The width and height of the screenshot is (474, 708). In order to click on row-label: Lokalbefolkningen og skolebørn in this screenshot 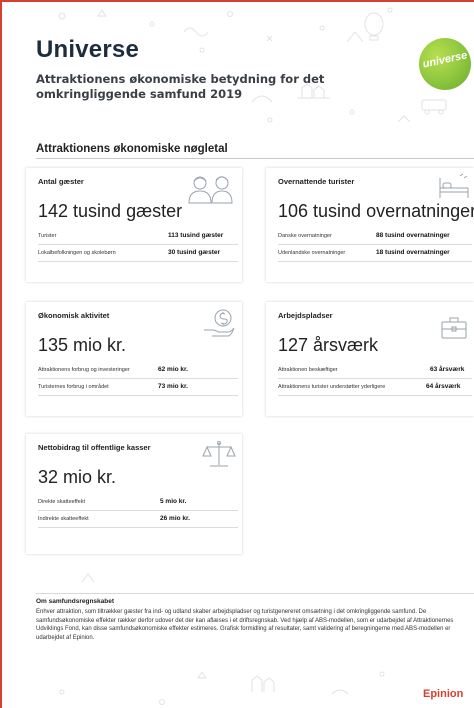, I will do `click(77, 253)`.